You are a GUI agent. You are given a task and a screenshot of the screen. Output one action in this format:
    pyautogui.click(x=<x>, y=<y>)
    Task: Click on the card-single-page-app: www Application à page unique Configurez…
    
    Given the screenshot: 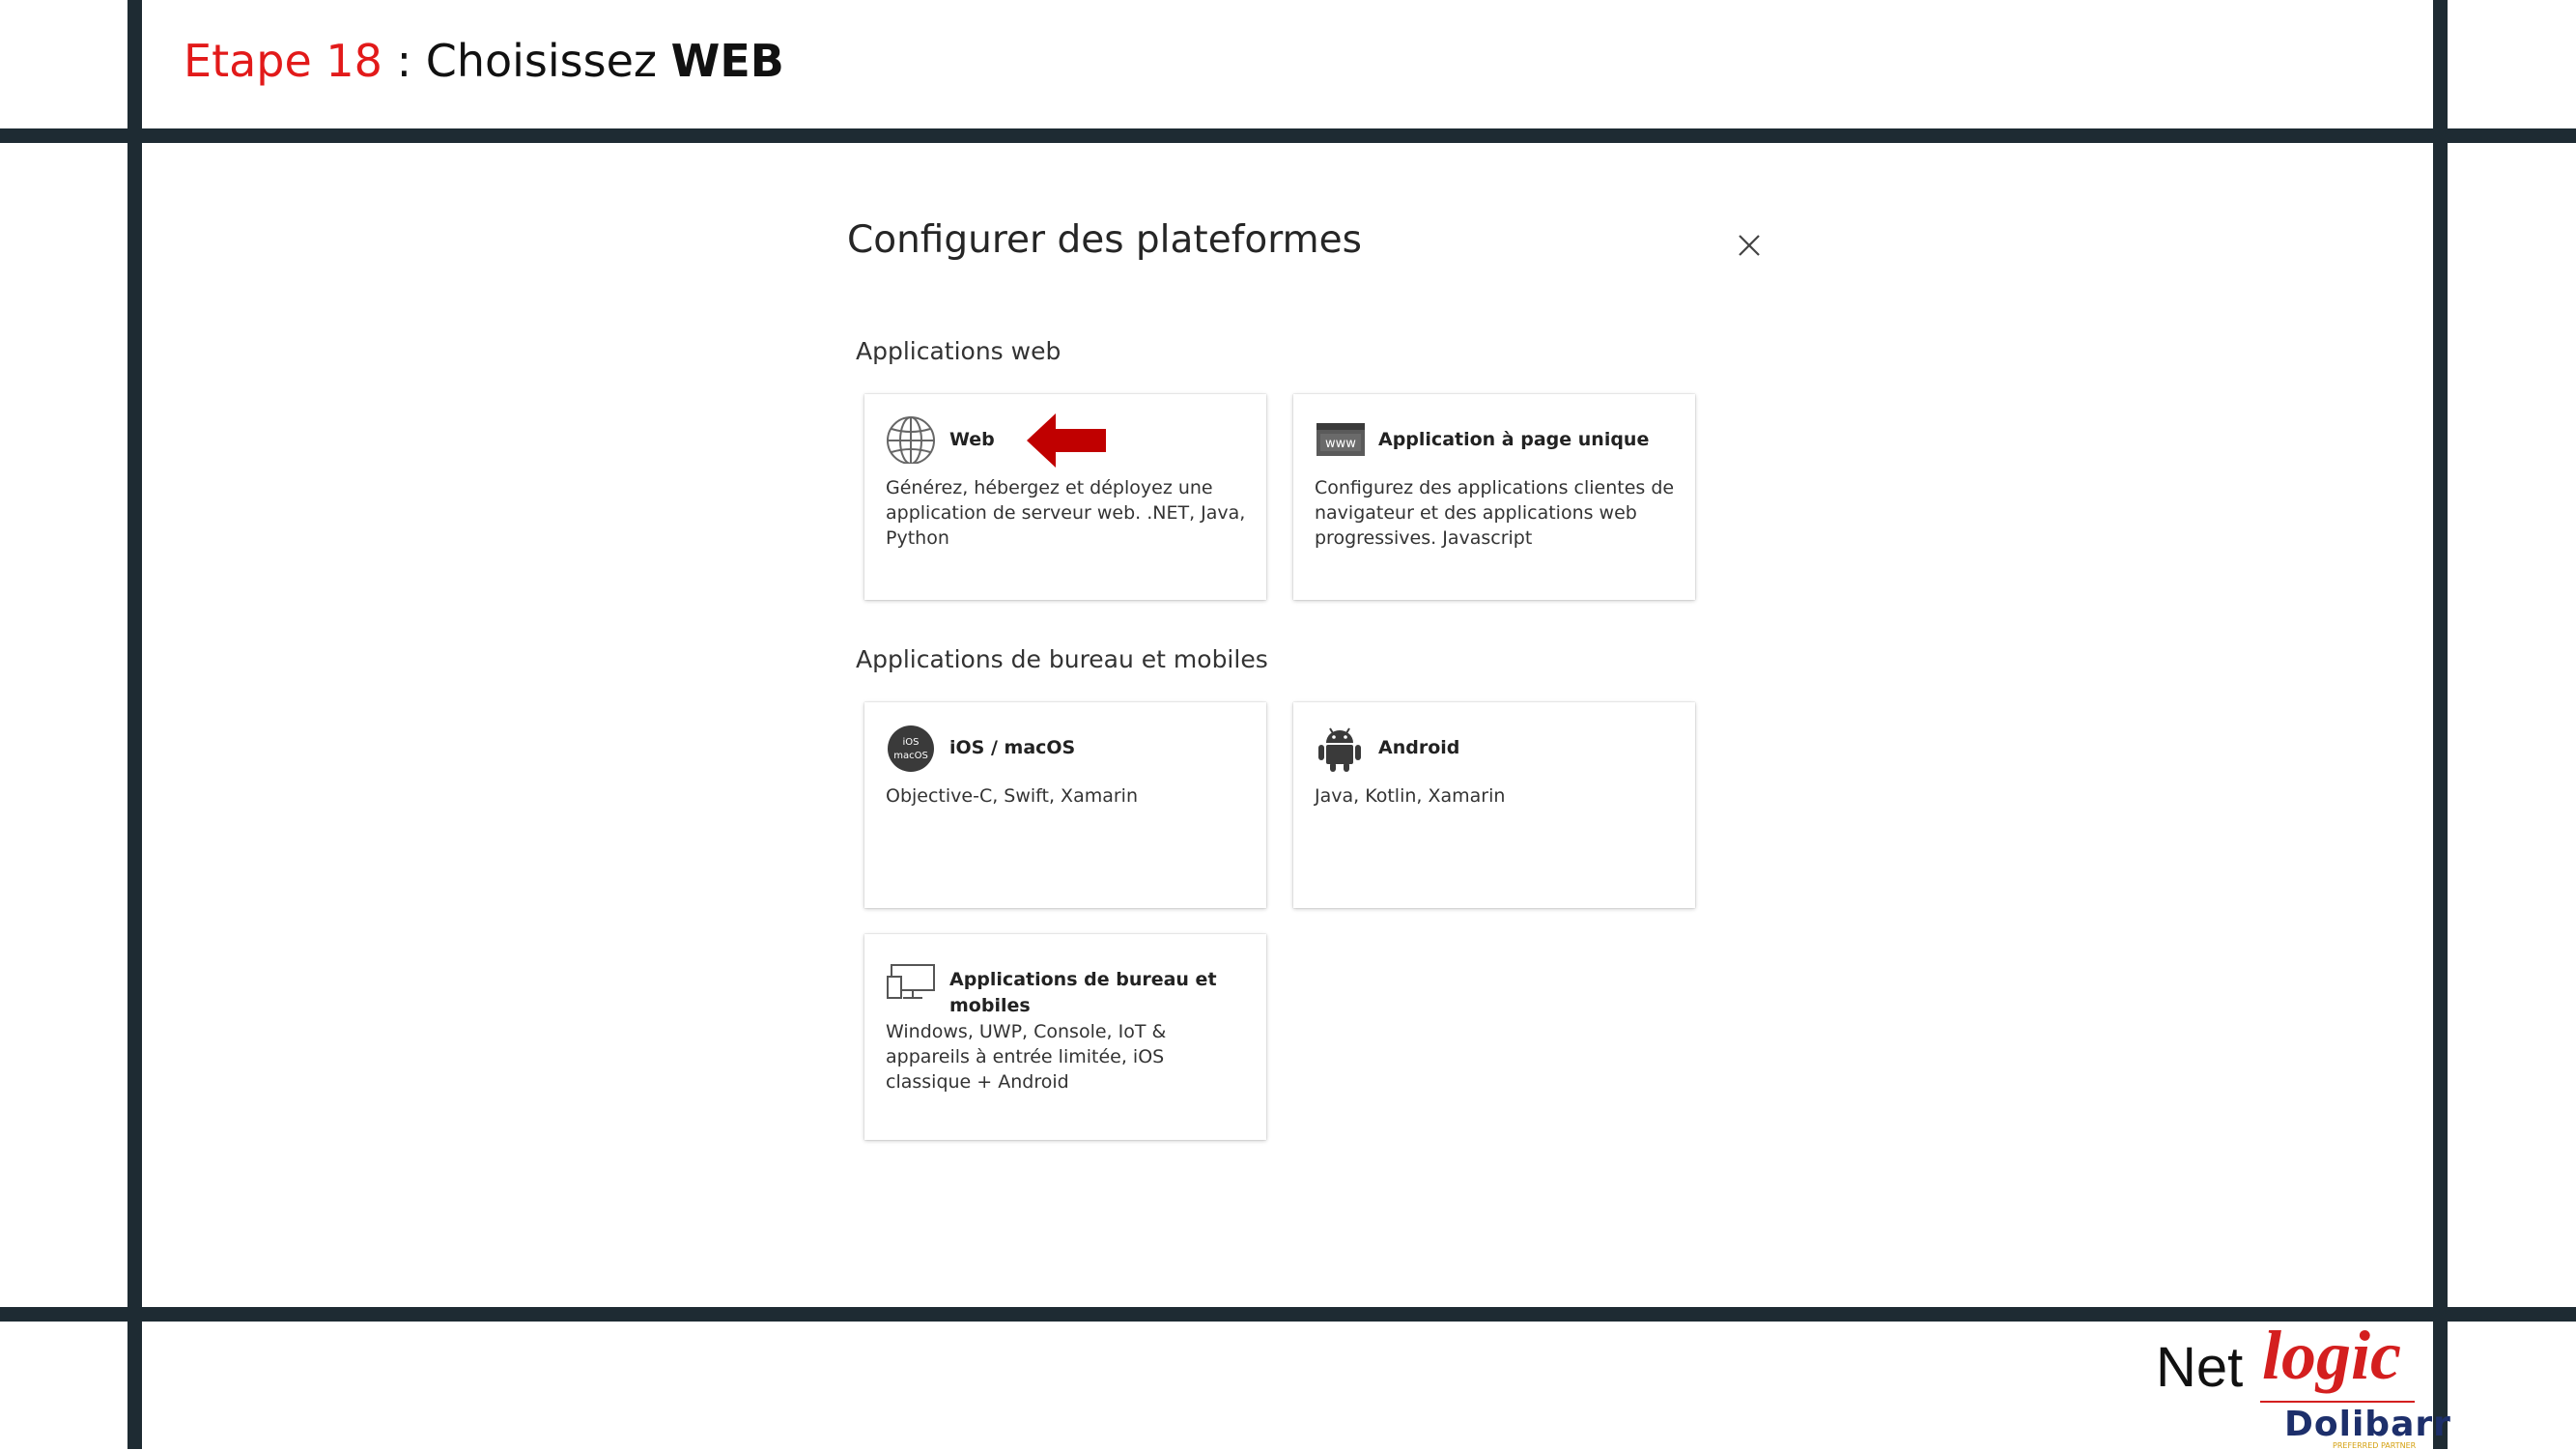 What is the action you would take?
    pyautogui.click(x=1494, y=497)
    